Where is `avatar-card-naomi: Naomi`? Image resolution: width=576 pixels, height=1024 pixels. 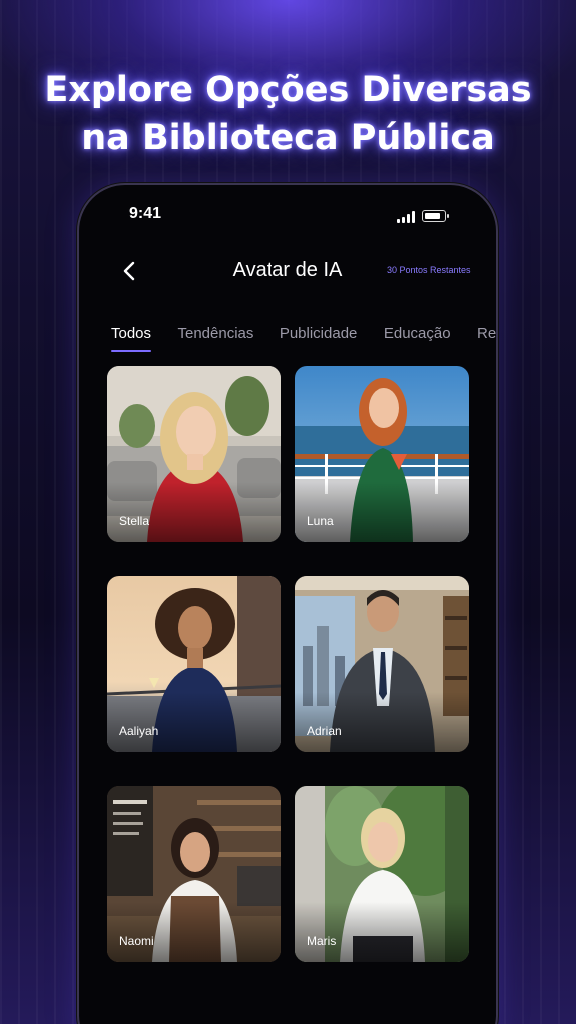 avatar-card-naomi: Naomi is located at coordinates (194, 874).